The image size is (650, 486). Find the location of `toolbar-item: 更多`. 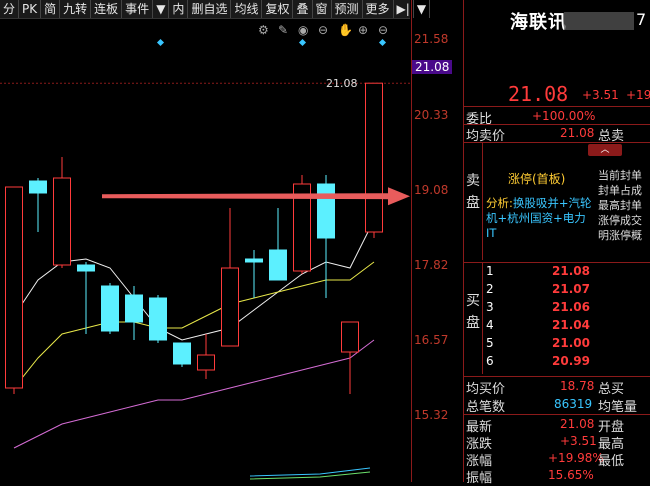

toolbar-item: 更多 is located at coordinates (378, 9).